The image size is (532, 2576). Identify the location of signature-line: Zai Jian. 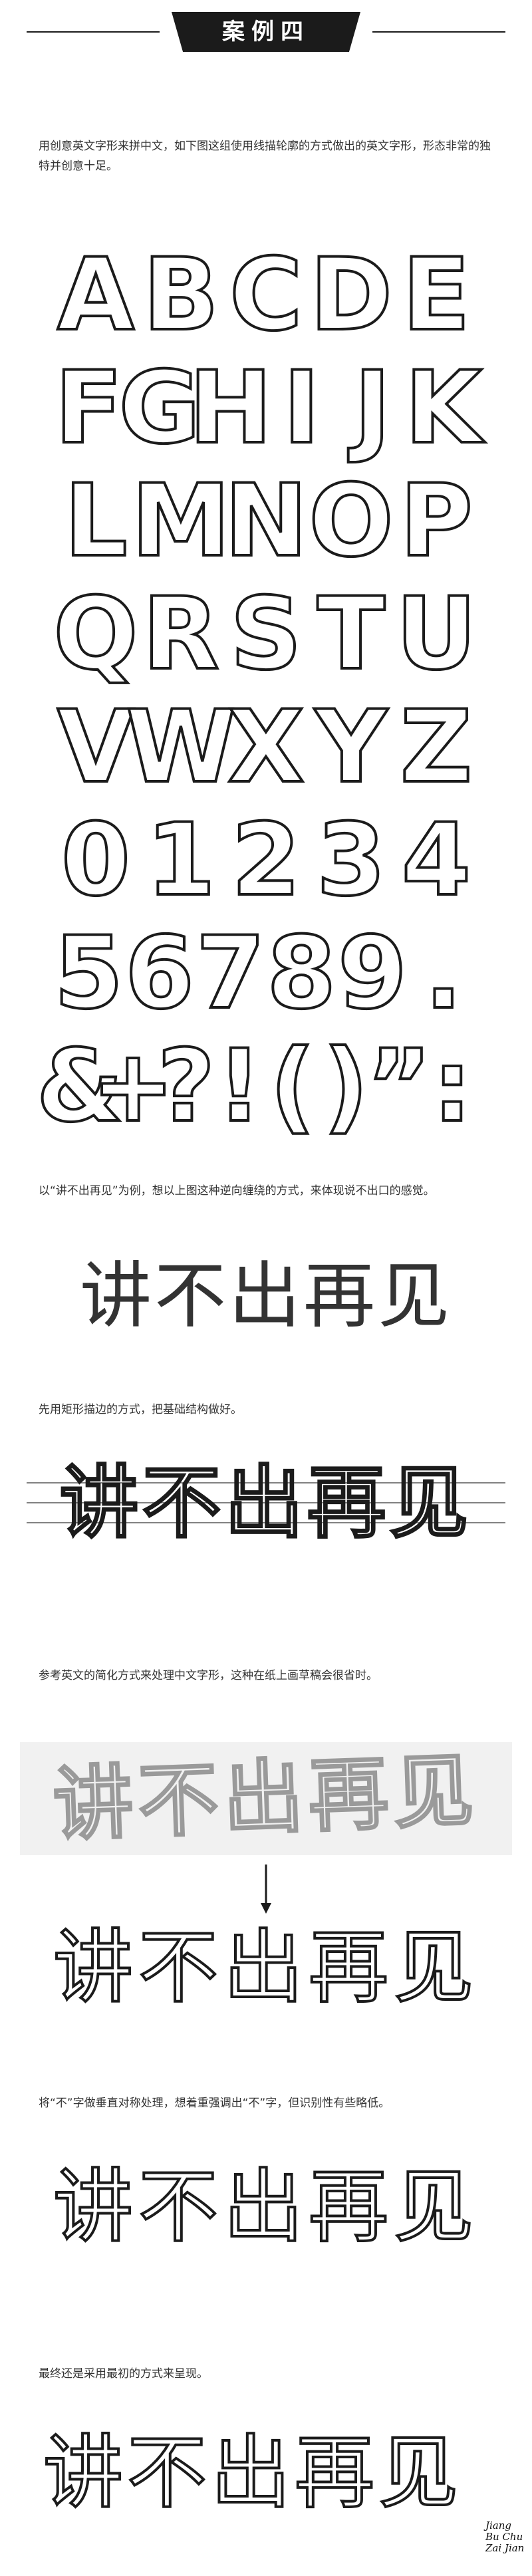
(505, 2548).